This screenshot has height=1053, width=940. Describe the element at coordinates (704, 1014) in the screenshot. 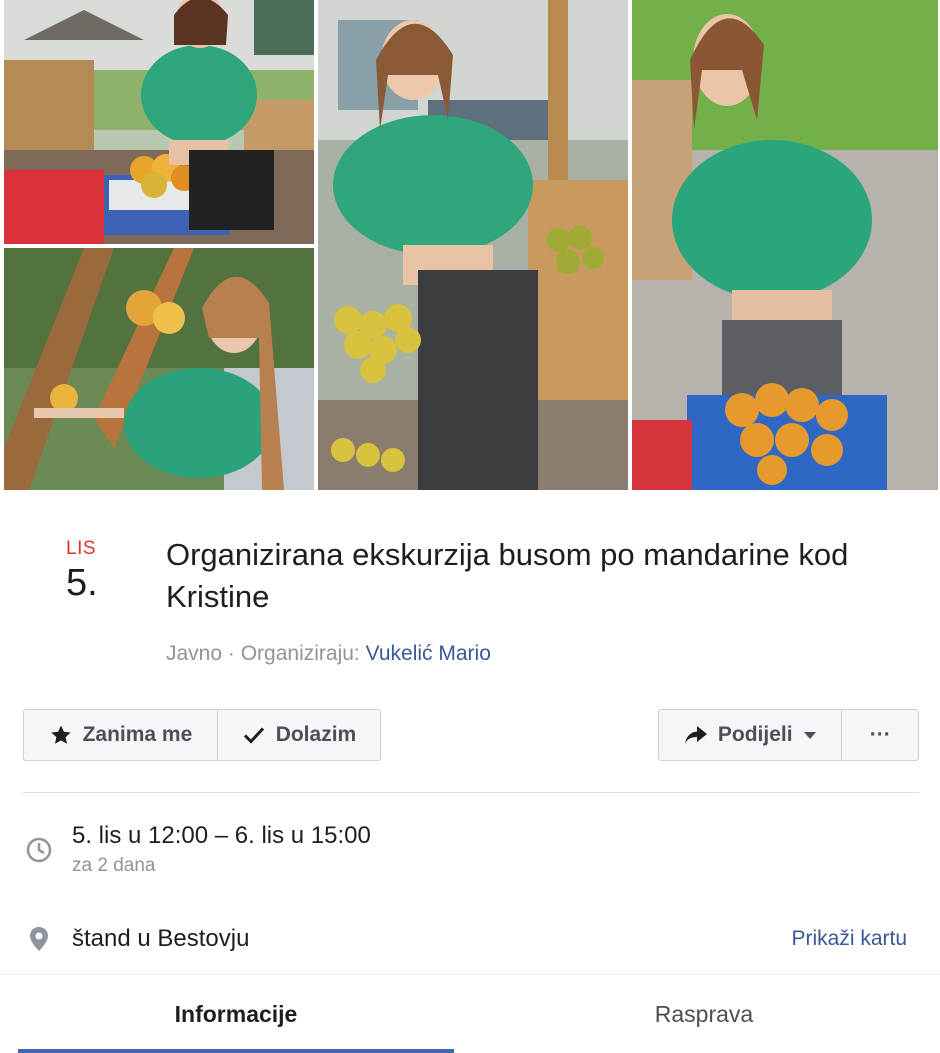

I see `tab-discussion: Rasprava` at that location.